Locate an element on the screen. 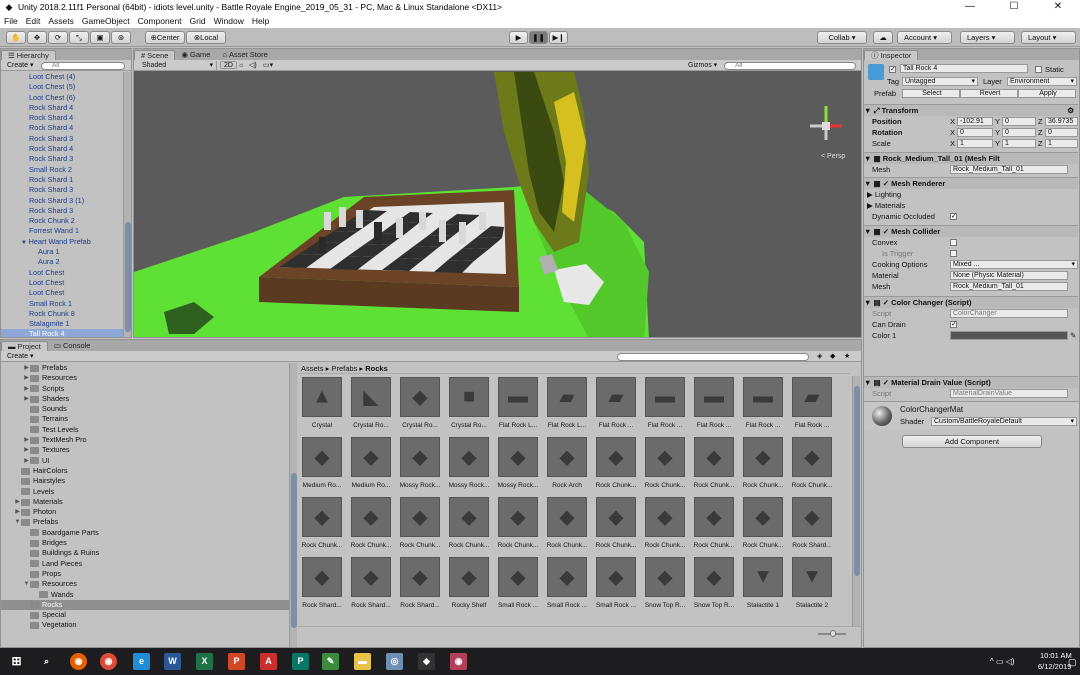  material-drain-header: ▼ ▤ ✓ Material Drain Value (Script) is located at coordinates (971, 382).